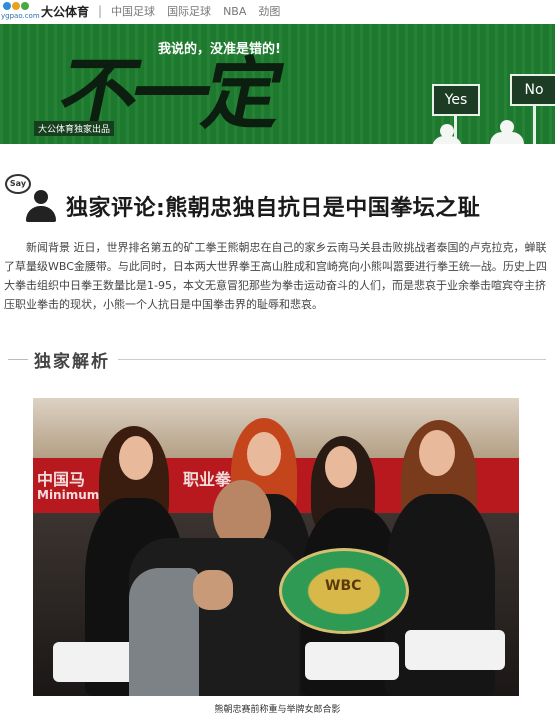 The image size is (555, 720). Describe the element at coordinates (189, 11) in the screenshot. I see `nav-link-intl-football: 国际足球` at that location.